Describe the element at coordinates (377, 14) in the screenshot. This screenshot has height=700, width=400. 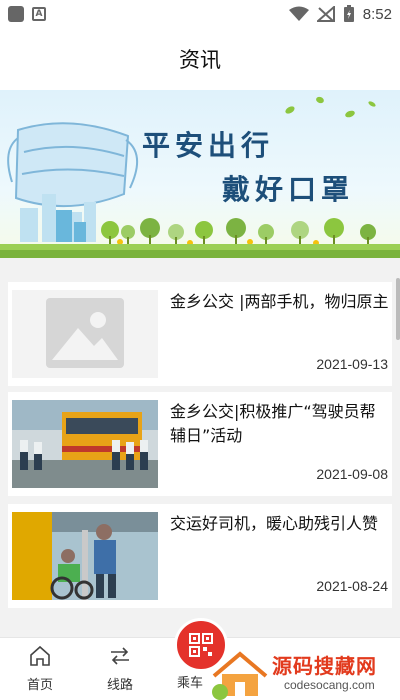
I see `clock: 8:52` at that location.